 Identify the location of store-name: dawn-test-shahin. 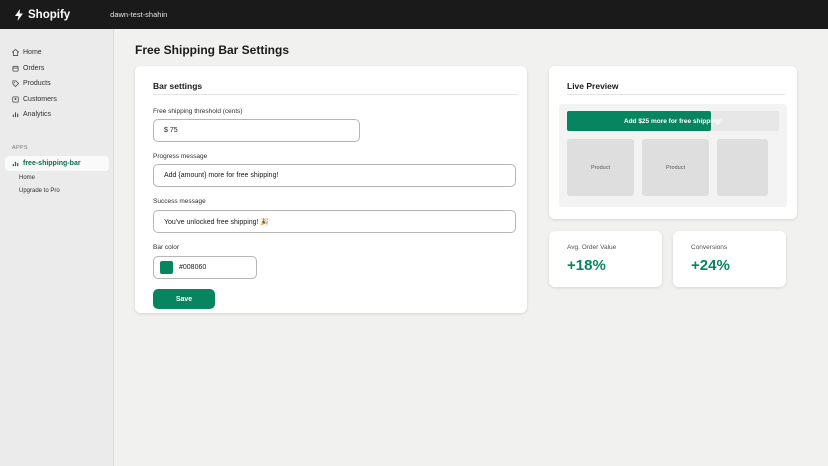
(138, 14).